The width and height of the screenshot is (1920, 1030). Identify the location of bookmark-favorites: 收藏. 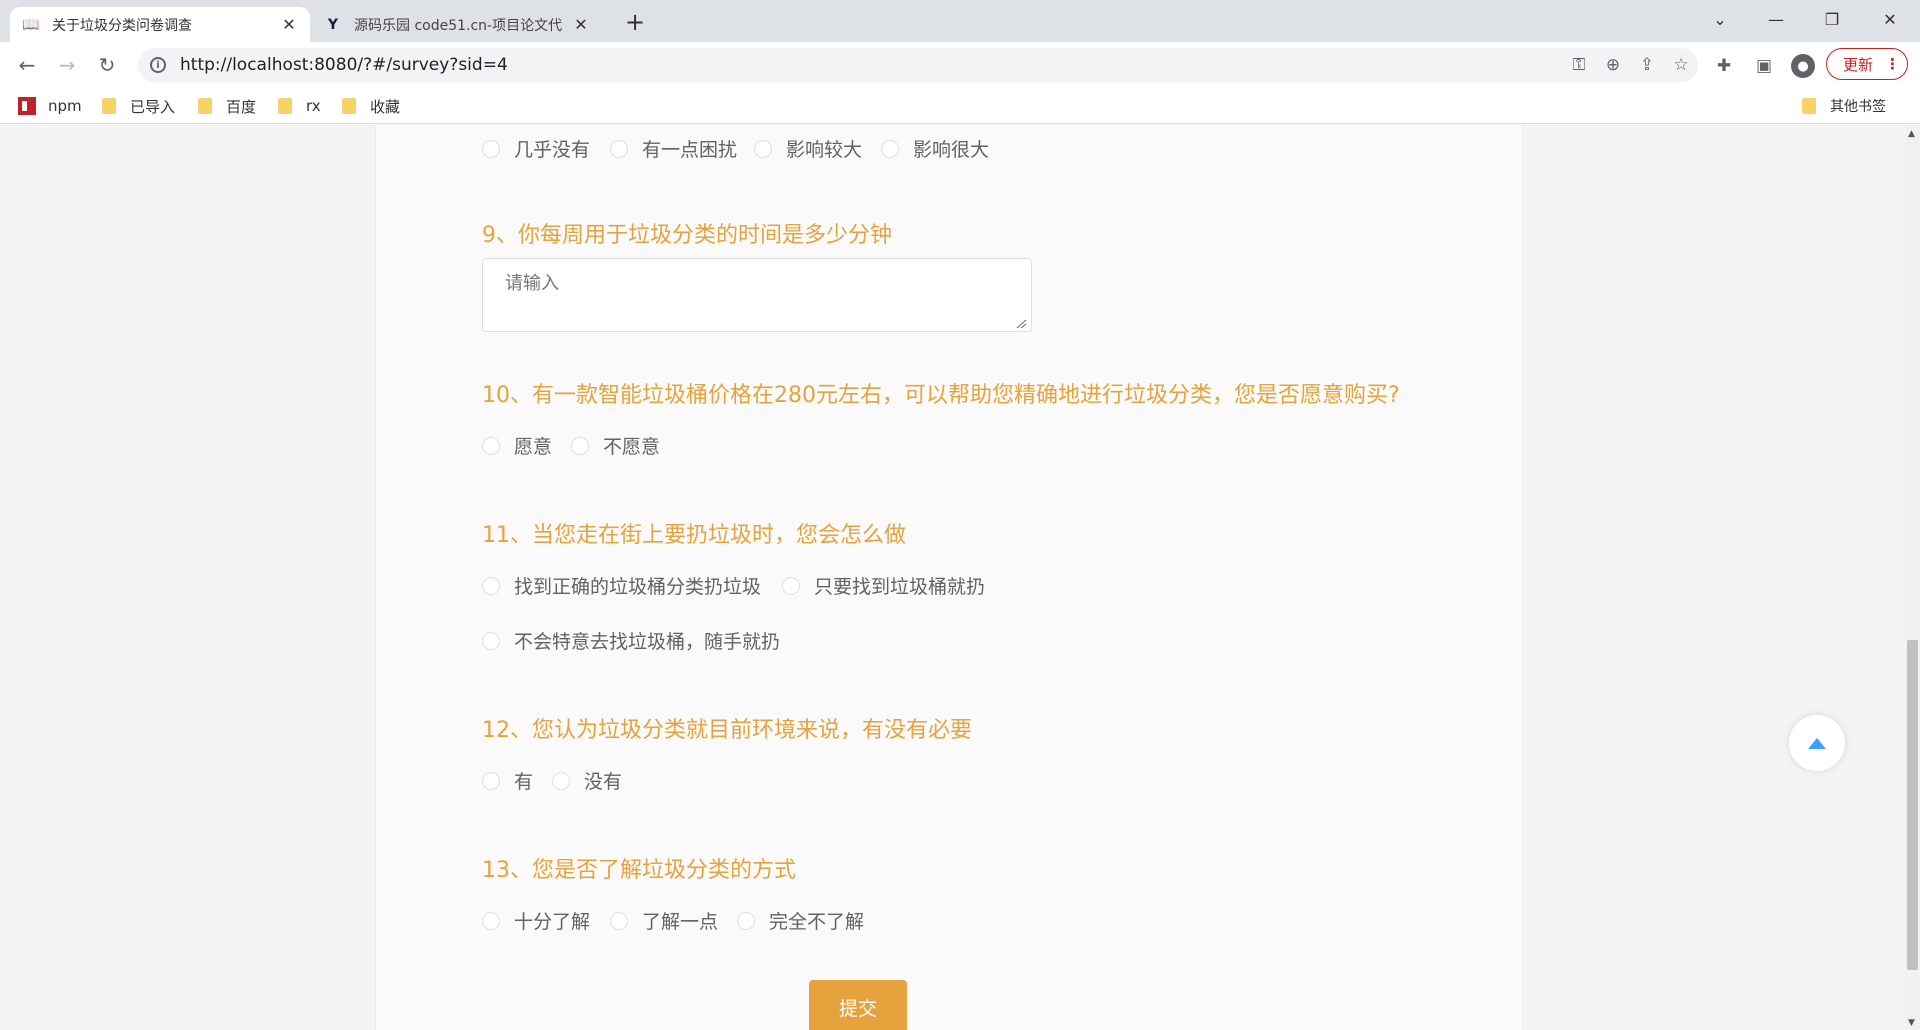
(371, 106).